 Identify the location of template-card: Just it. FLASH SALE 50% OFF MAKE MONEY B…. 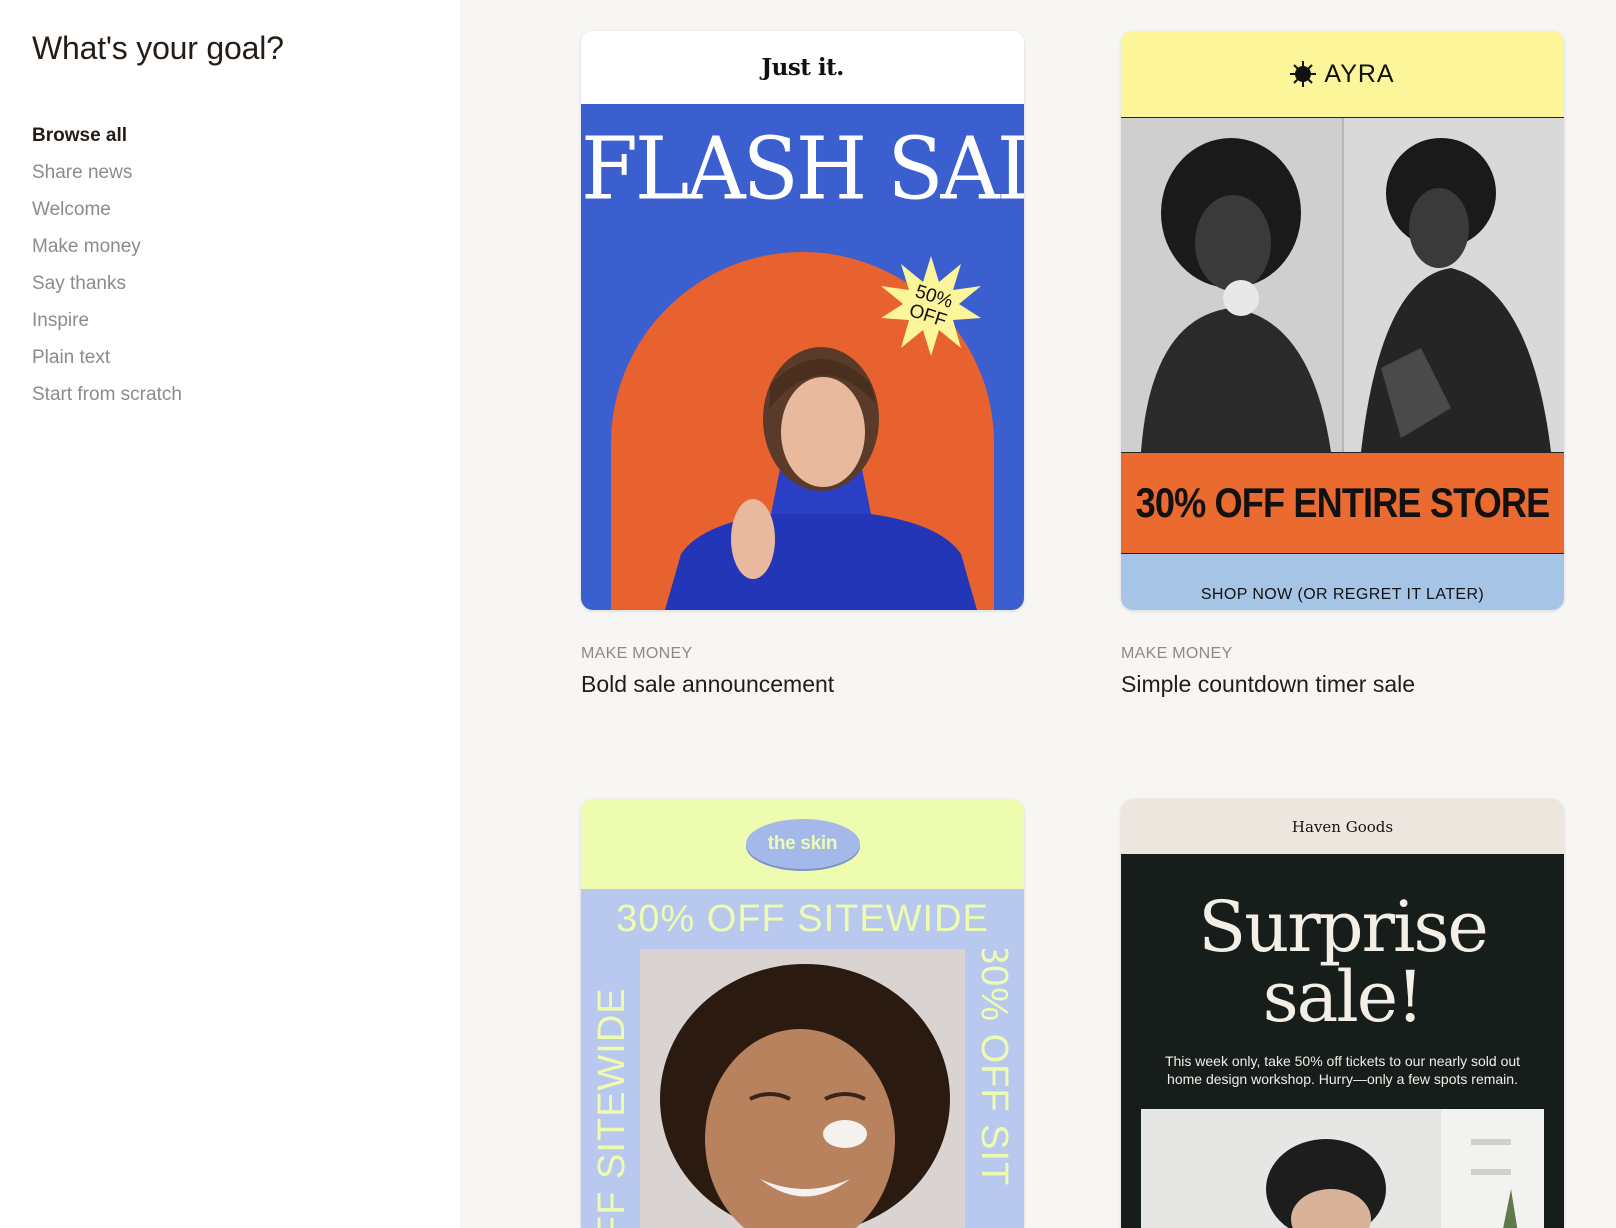
(802, 364).